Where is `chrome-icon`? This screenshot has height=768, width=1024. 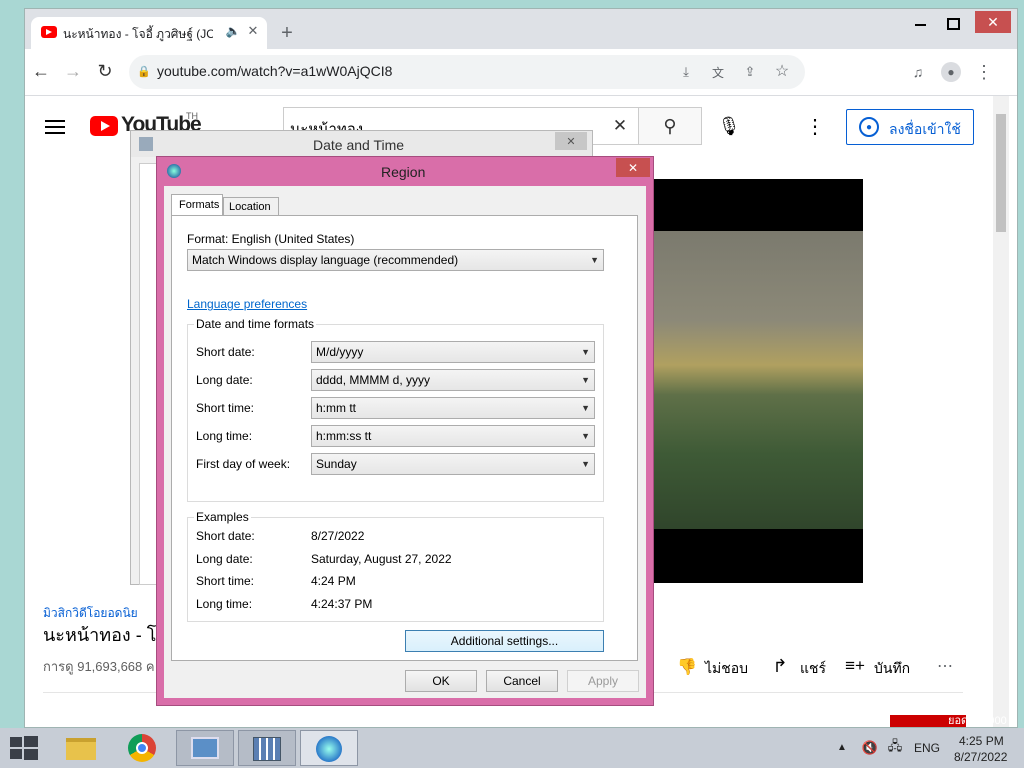 chrome-icon is located at coordinates (143, 748).